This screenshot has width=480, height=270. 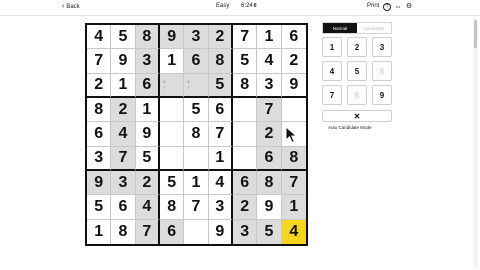 What do you see at coordinates (387, 7) in the screenshot?
I see `help-icon: ?` at bounding box center [387, 7].